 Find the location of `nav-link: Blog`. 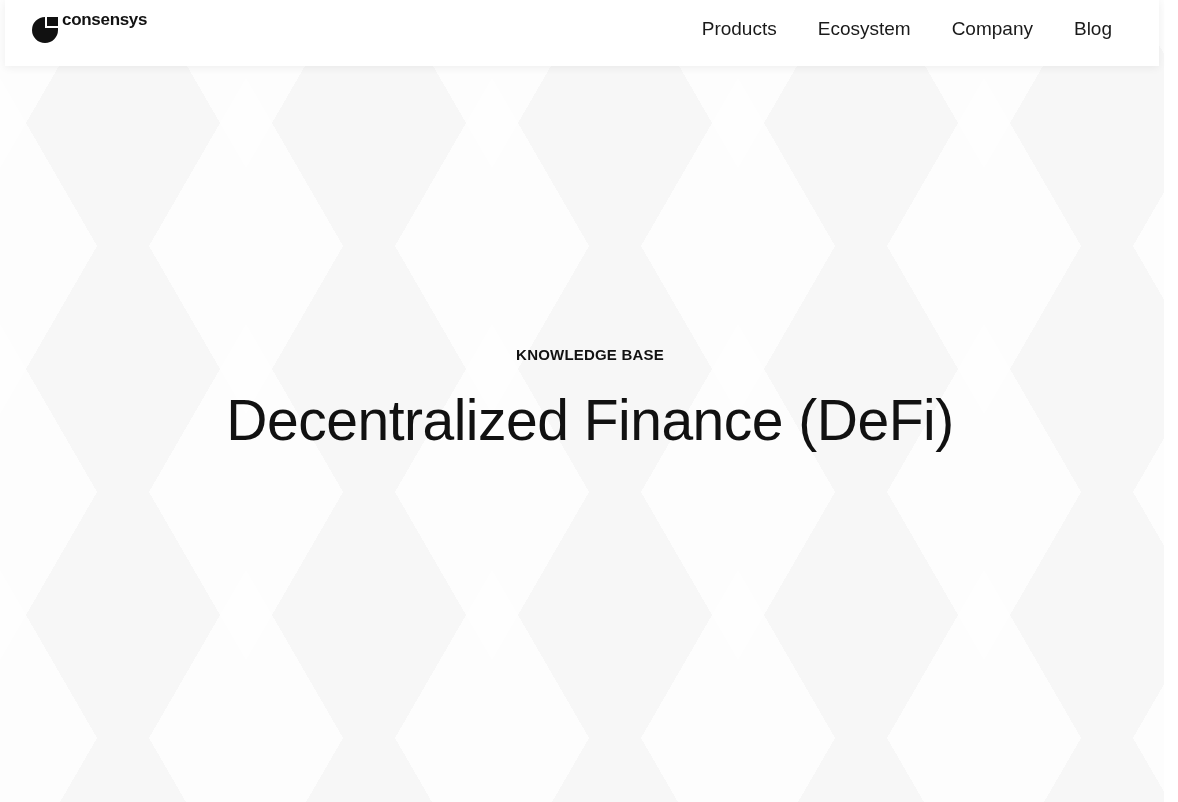

nav-link: Blog is located at coordinates (1092, 29).